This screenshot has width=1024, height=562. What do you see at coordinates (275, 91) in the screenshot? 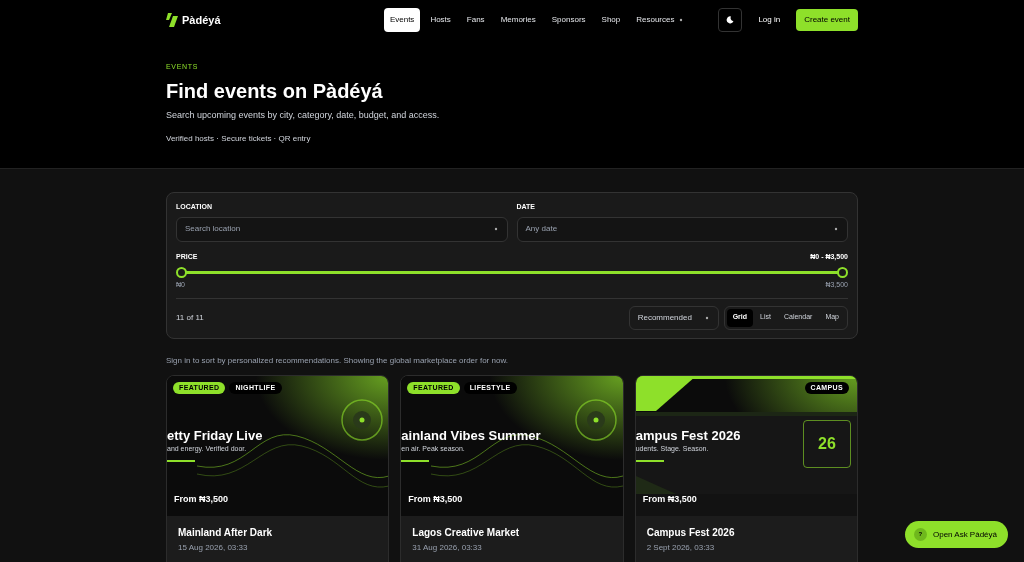
I see `hero-title: Find events on Pàdéyá` at bounding box center [275, 91].